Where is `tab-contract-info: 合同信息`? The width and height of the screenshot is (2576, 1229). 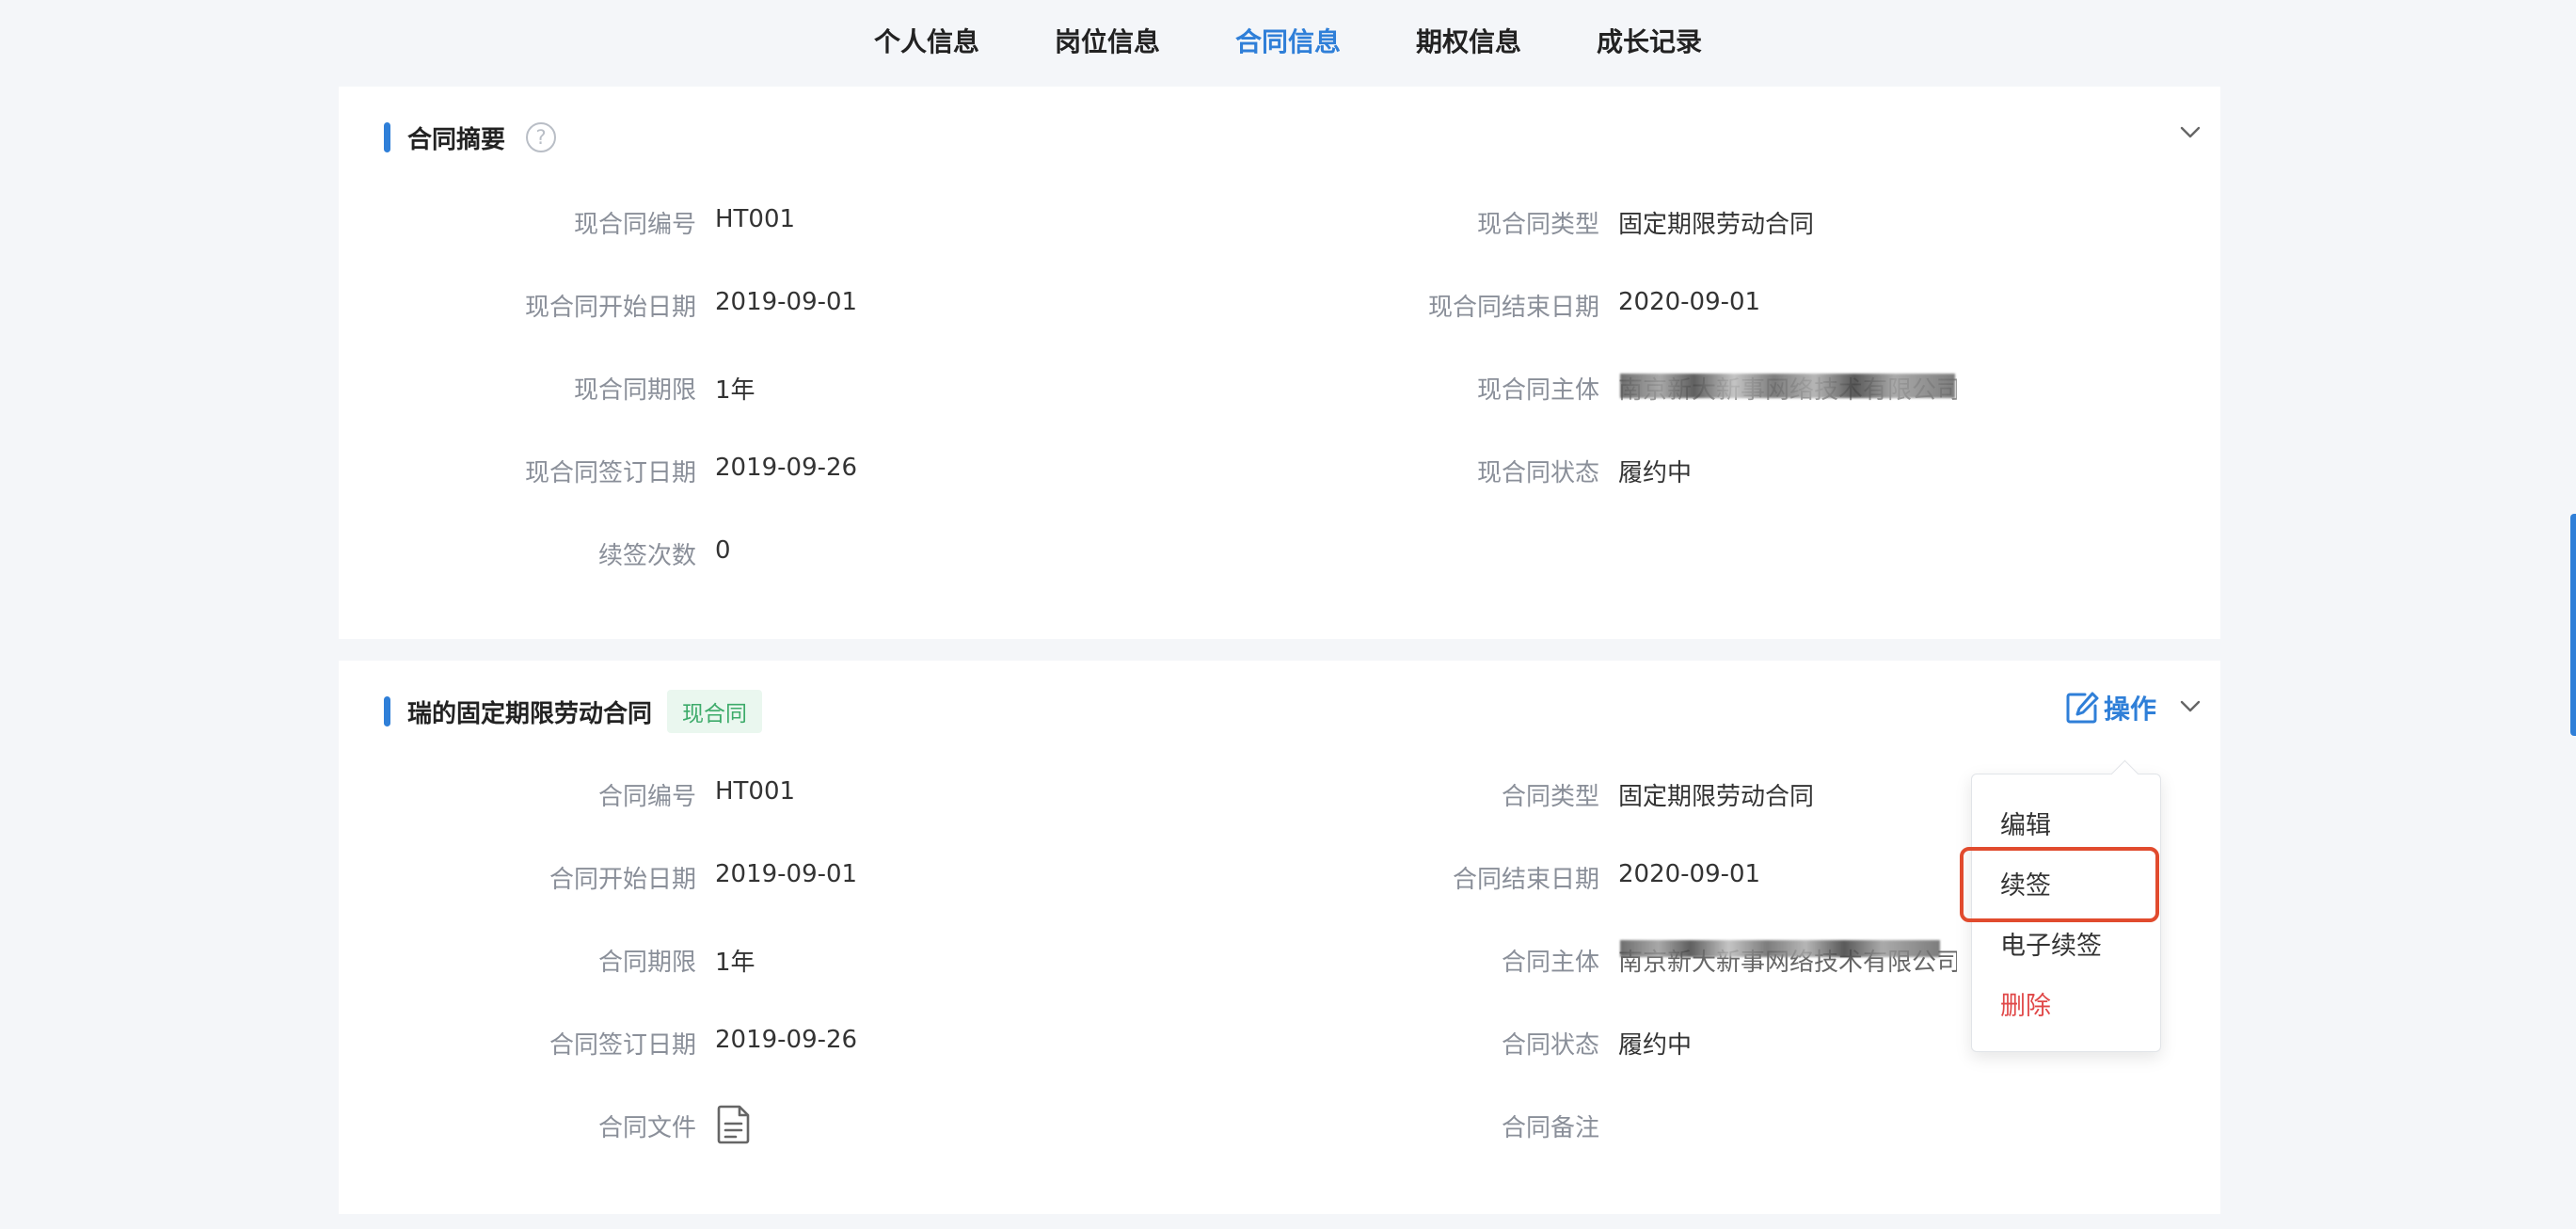 tab-contract-info: 合同信息 is located at coordinates (1288, 42).